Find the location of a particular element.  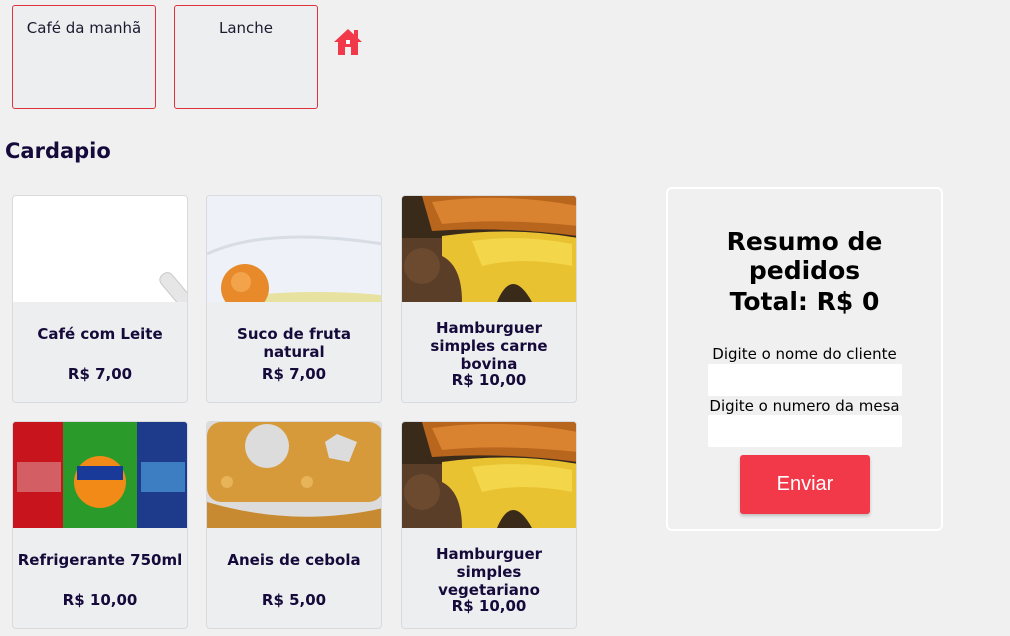

item-name: Refrigerante 750ml is located at coordinates (100, 560).